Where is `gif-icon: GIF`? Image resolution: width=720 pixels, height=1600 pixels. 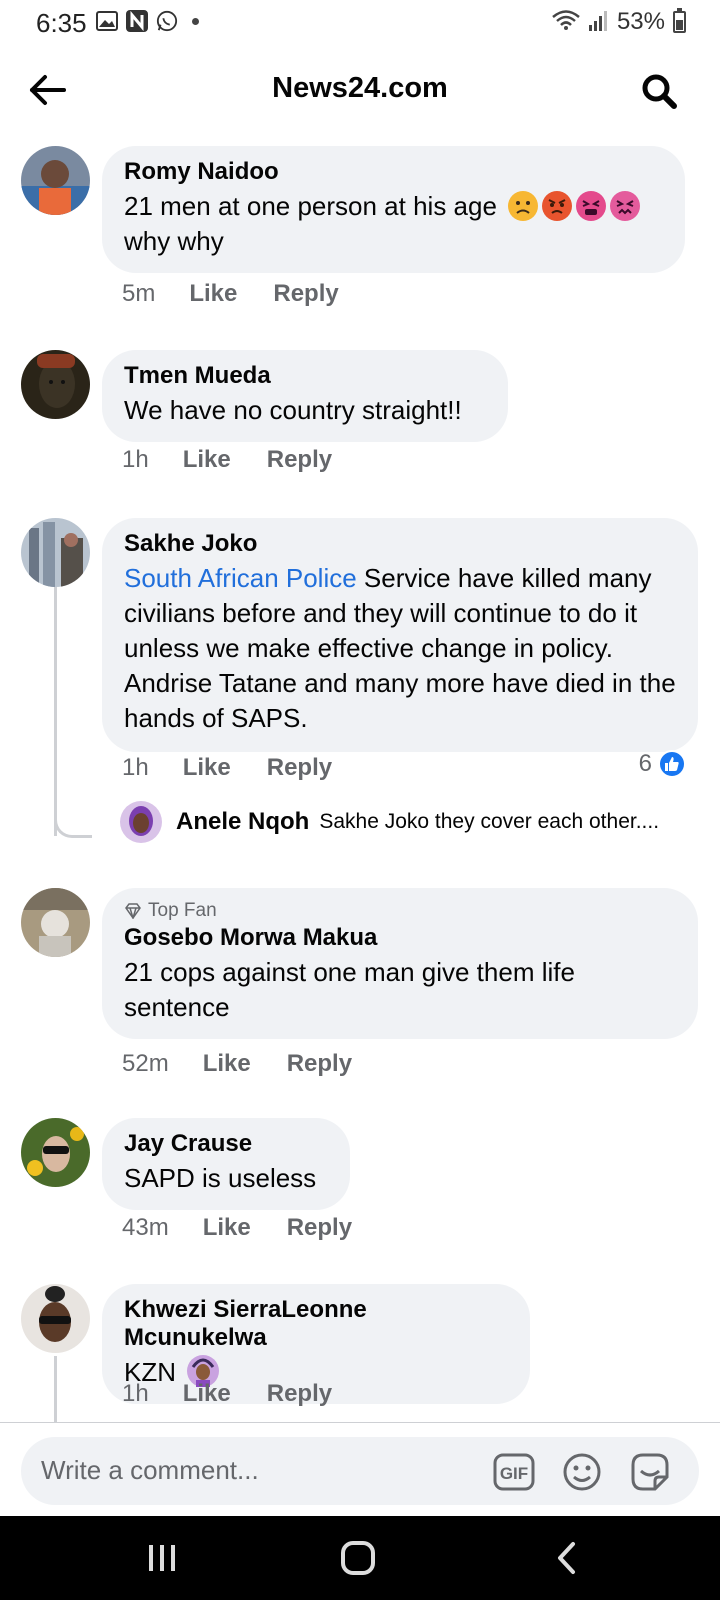 gif-icon: GIF is located at coordinates (514, 1472).